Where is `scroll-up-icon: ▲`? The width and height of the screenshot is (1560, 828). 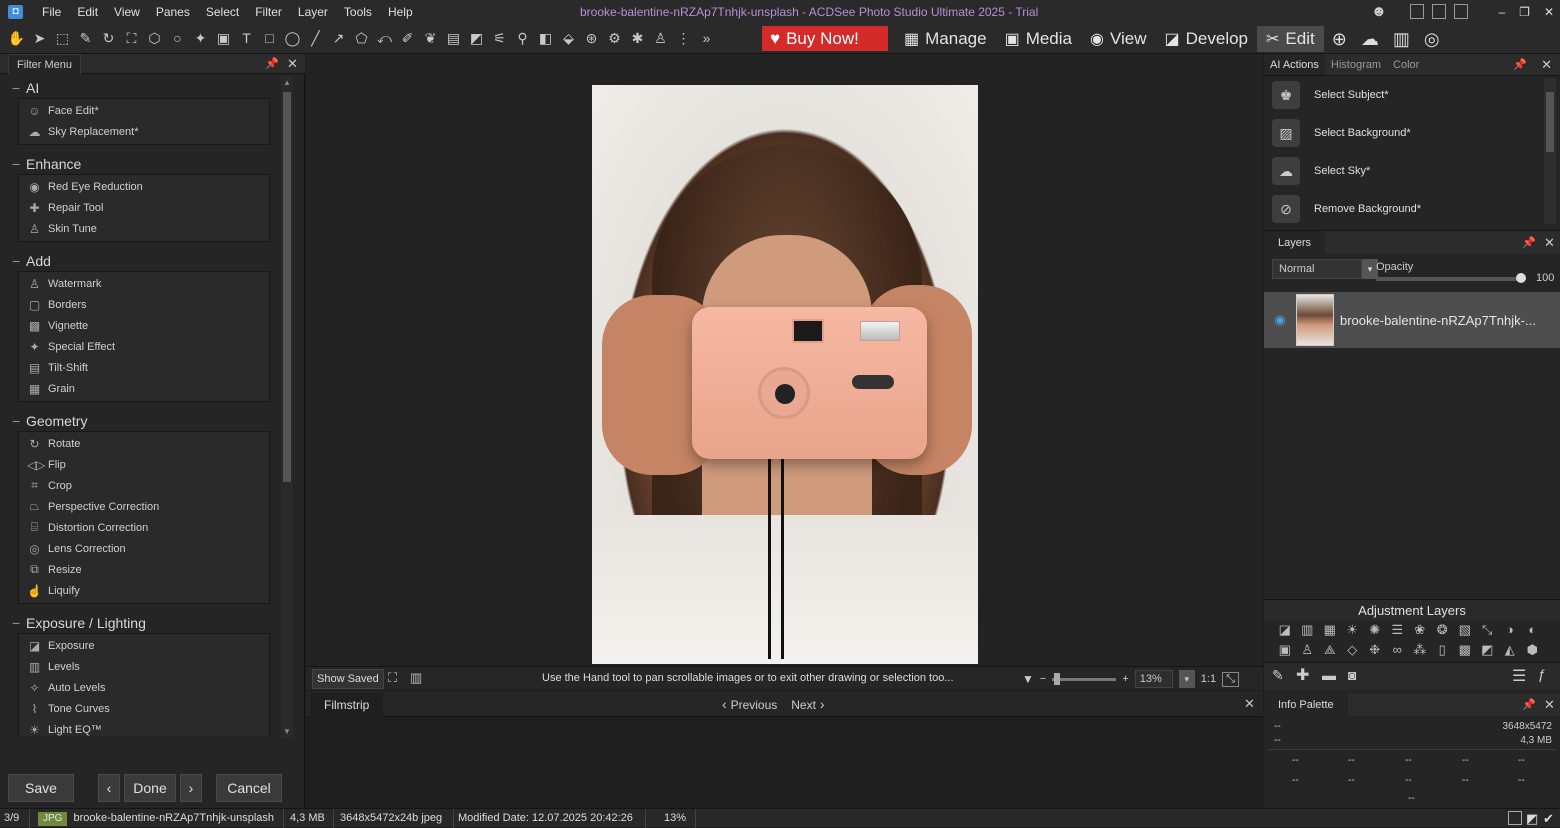 scroll-up-icon: ▲ is located at coordinates (287, 82).